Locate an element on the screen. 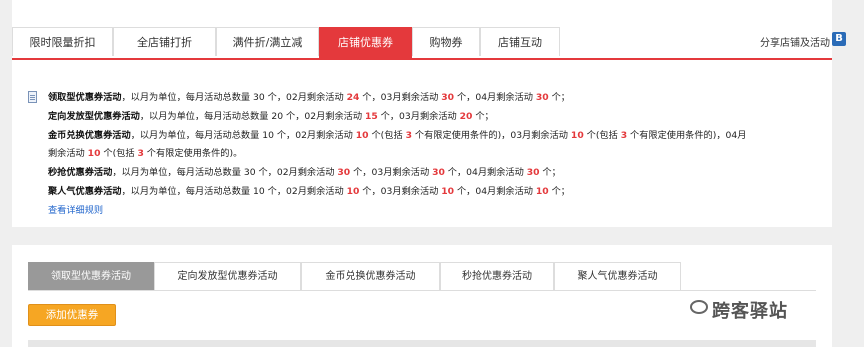 The width and height of the screenshot is (864, 347). subtab-popularity-coupon: 聚人气优惠券活动 is located at coordinates (617, 276).